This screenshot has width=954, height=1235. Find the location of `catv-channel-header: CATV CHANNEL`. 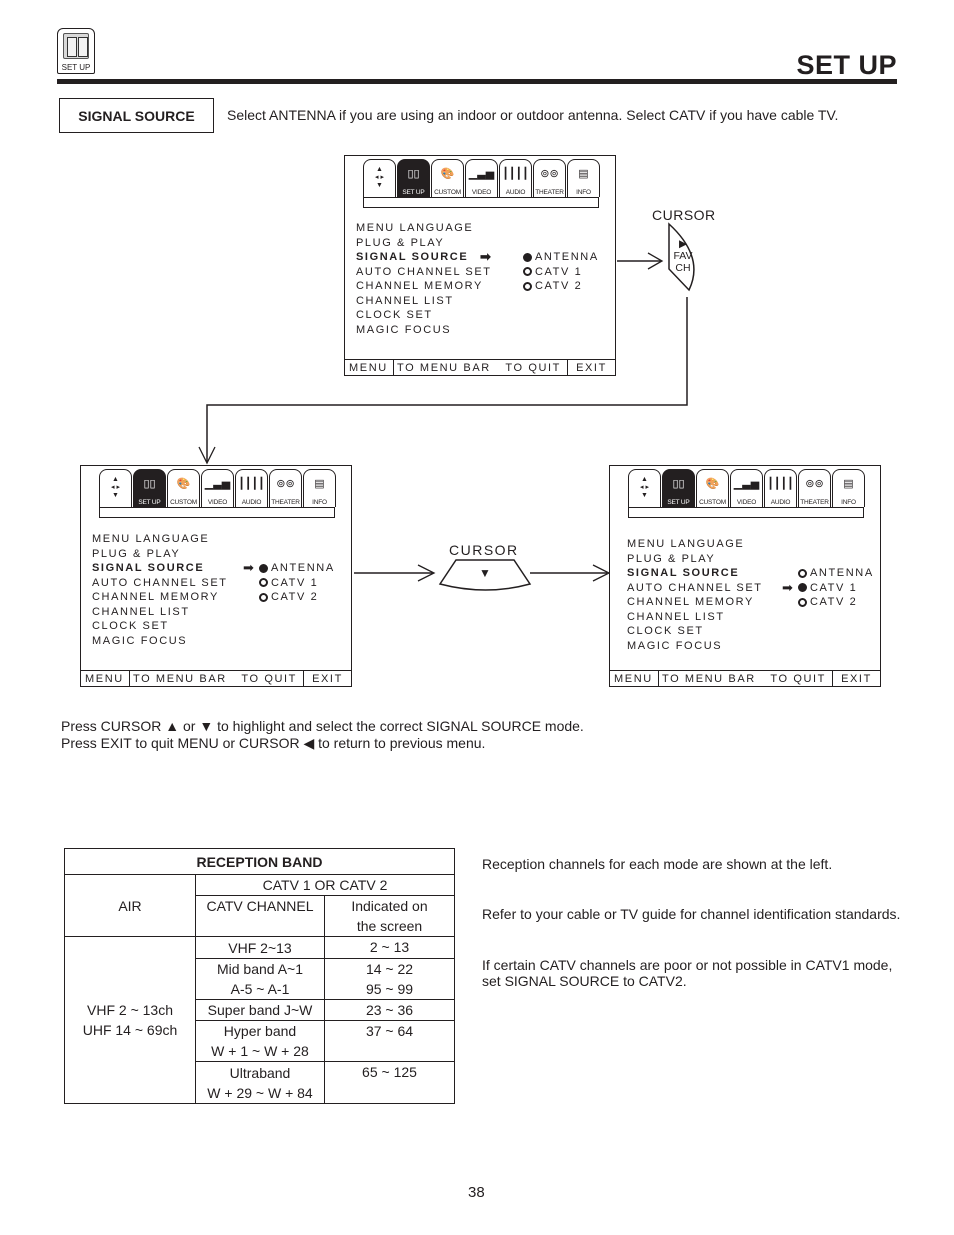

catv-channel-header: CATV CHANNEL is located at coordinates (260, 916).